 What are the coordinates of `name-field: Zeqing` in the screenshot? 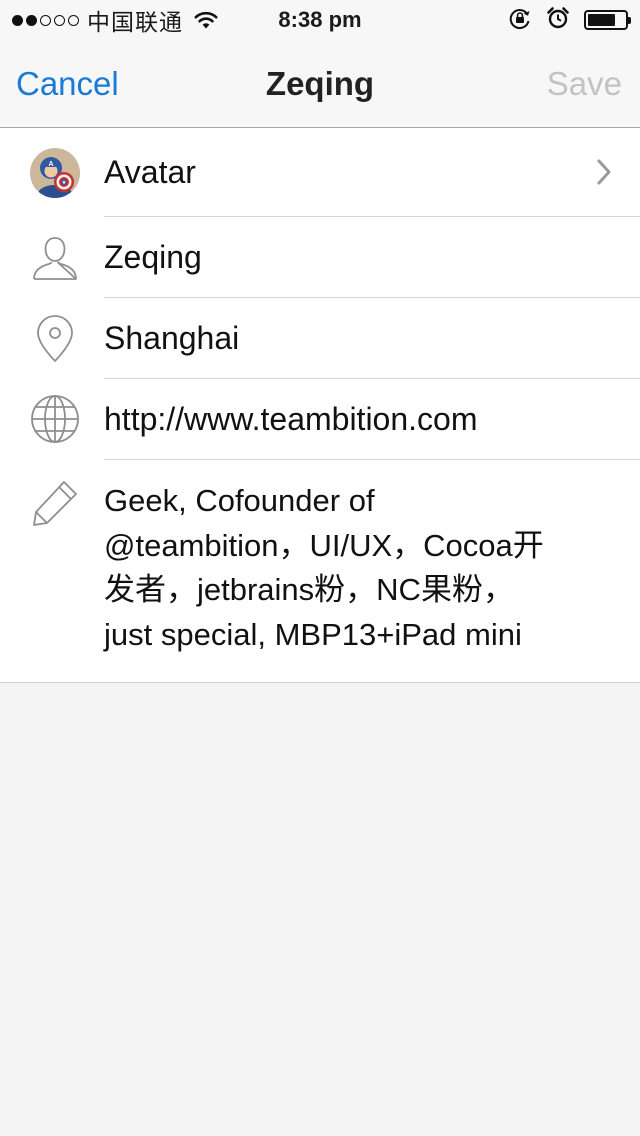 It's located at (352, 257).